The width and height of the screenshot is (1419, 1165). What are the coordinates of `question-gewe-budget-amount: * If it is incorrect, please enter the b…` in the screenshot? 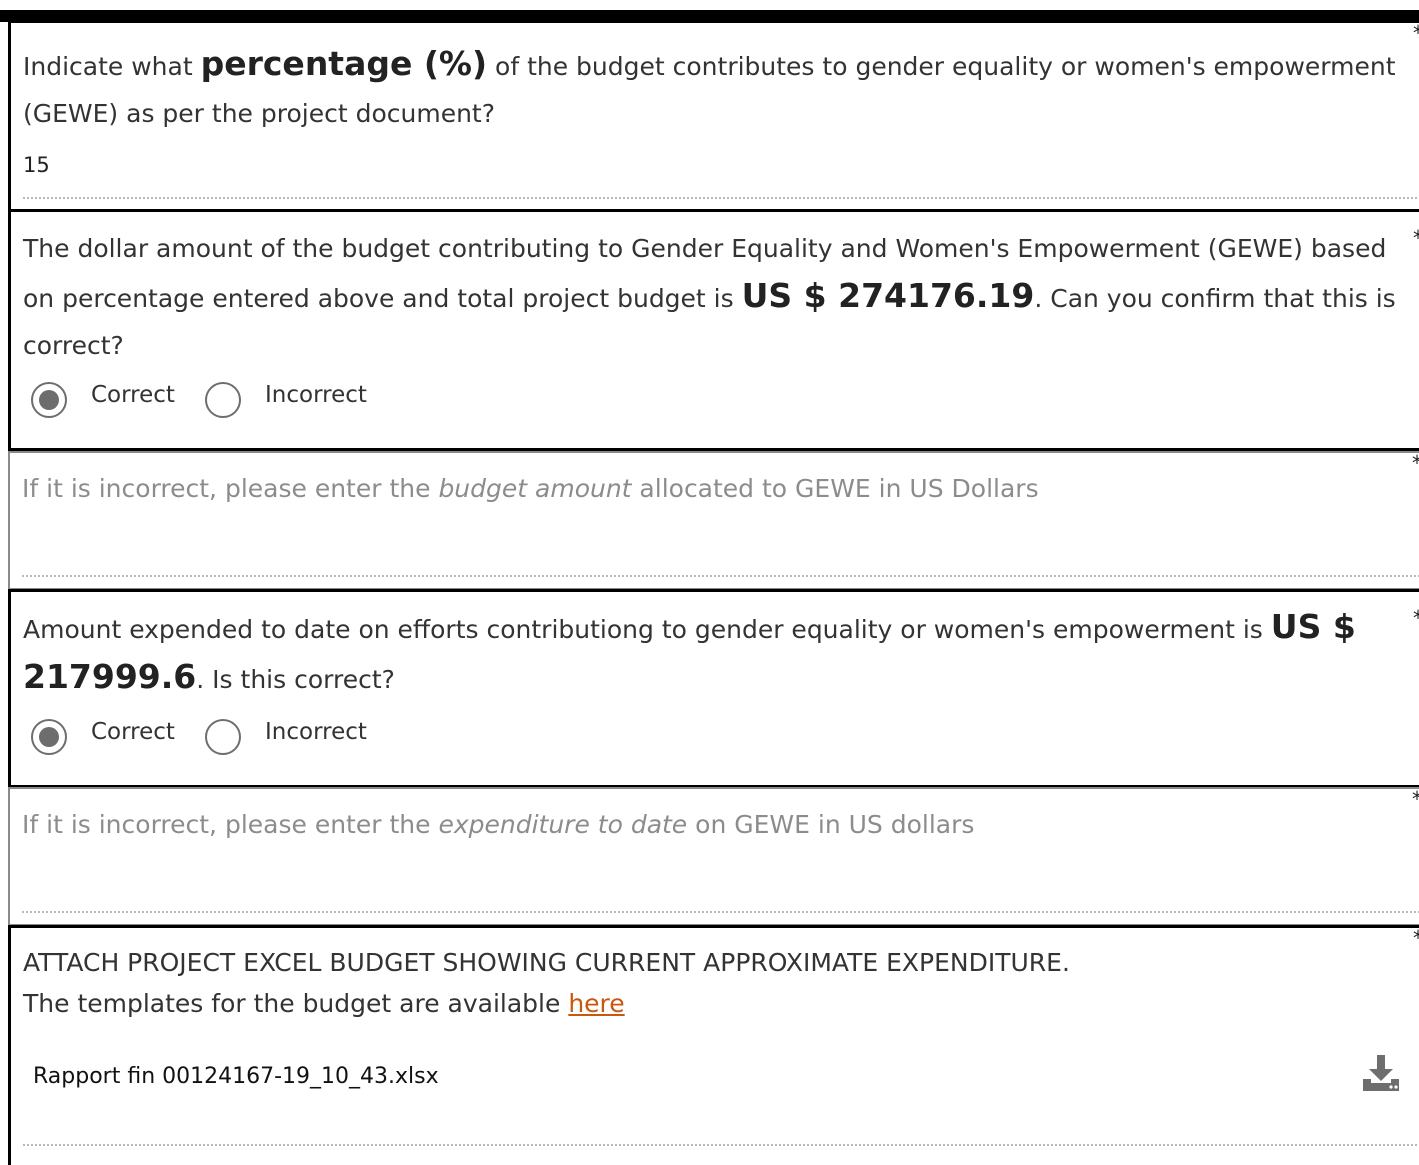 It's located at (713, 520).